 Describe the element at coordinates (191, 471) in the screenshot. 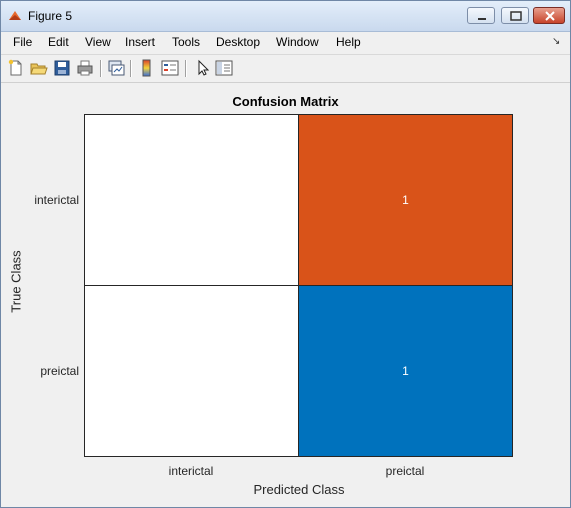

I see `x-tick-label-interictal: interictal` at that location.